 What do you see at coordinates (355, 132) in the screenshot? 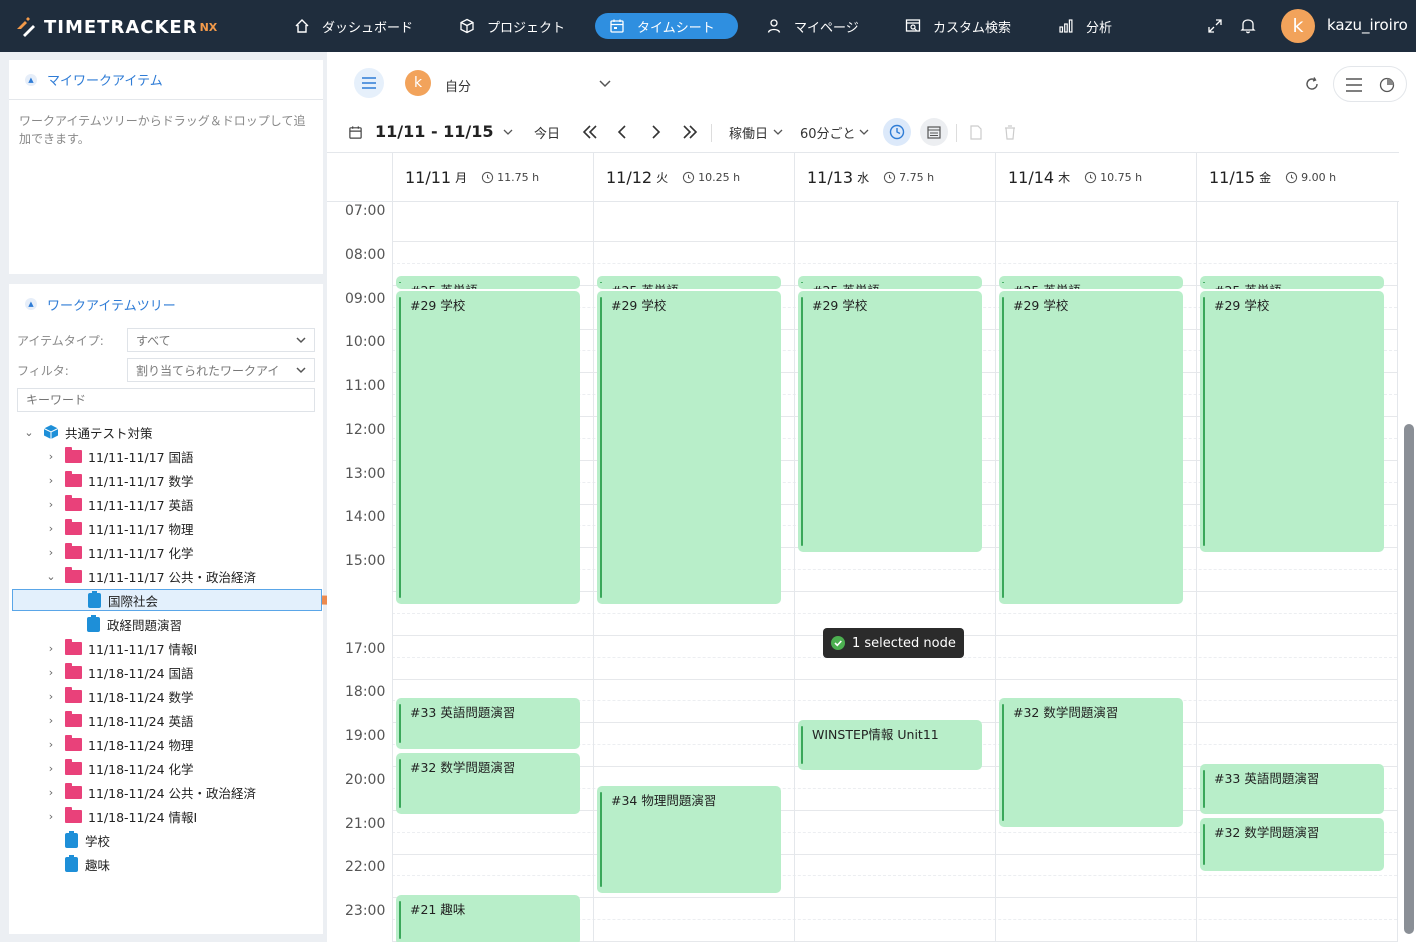
I see `calendar-icon` at bounding box center [355, 132].